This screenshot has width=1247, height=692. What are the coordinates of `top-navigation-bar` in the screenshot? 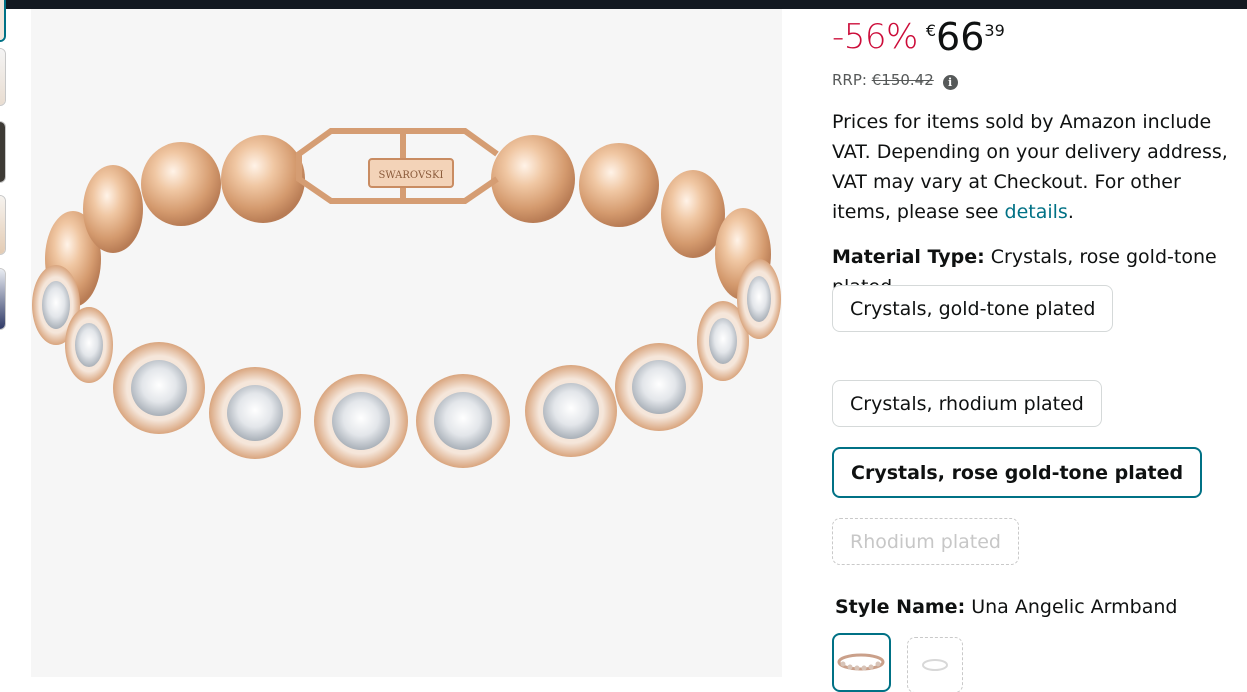 It's located at (623, 4).